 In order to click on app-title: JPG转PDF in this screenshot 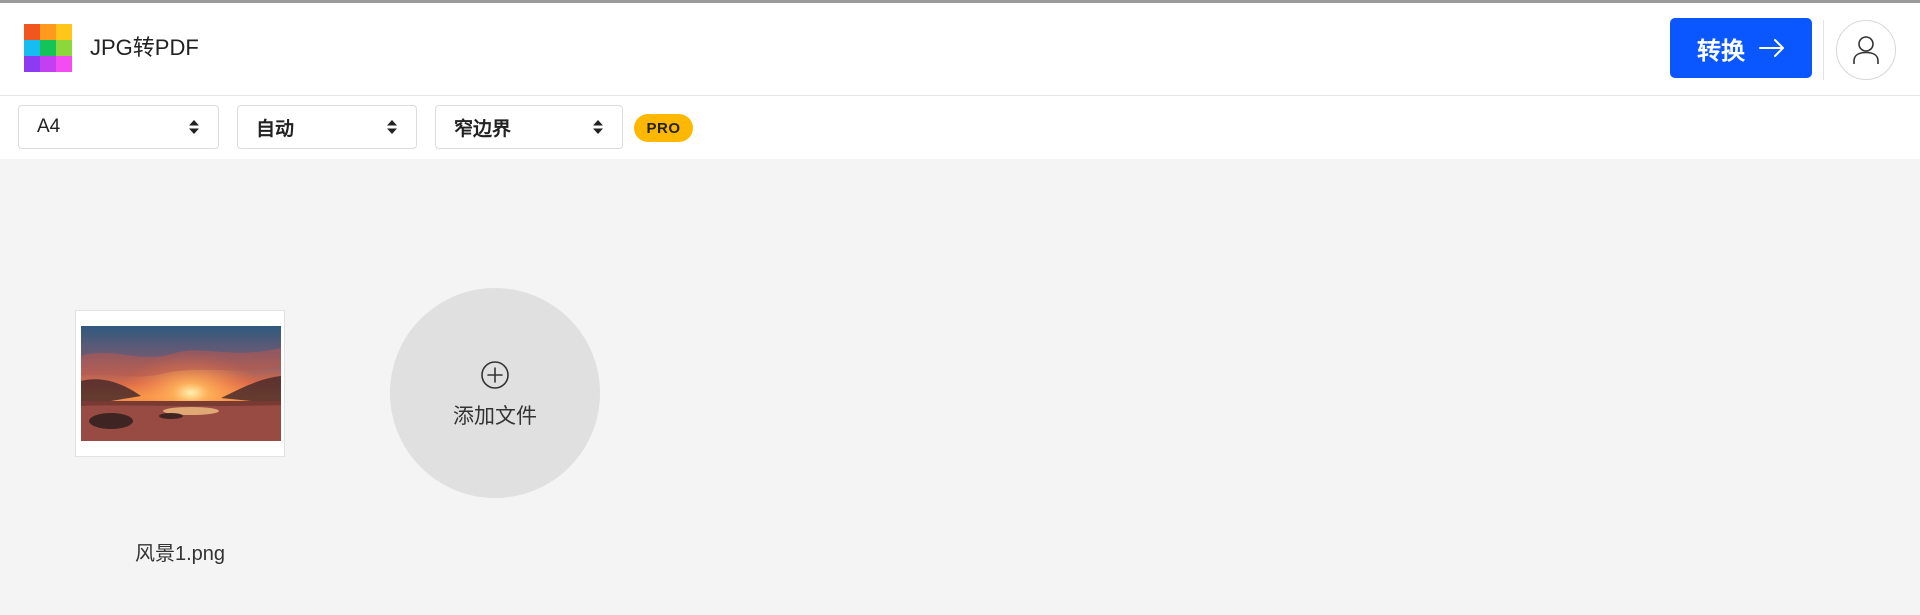, I will do `click(144, 47)`.